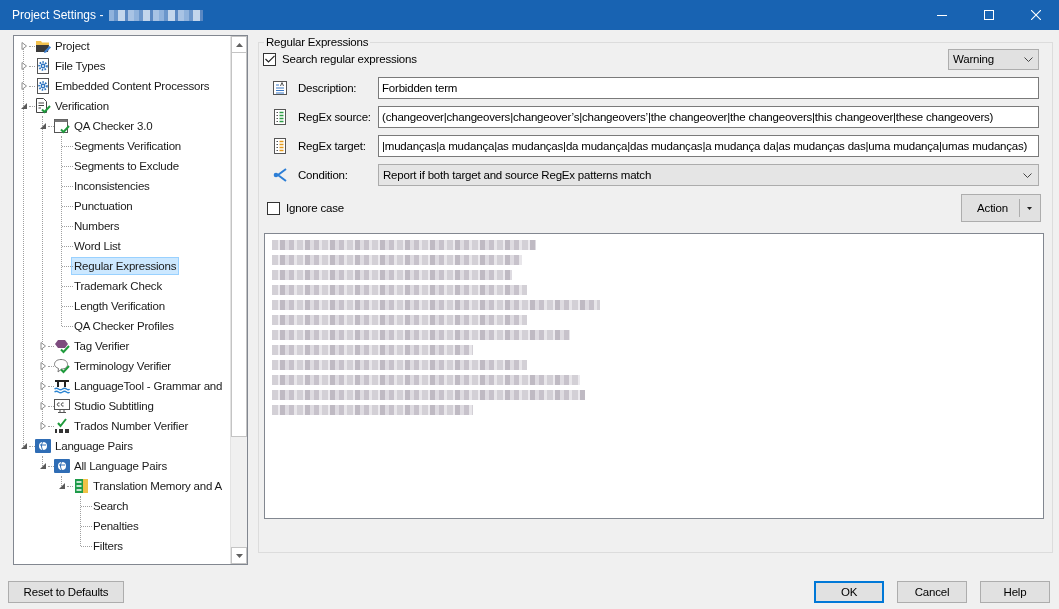 This screenshot has width=1059, height=609. What do you see at coordinates (97, 226) in the screenshot?
I see `tree-item: Numbers` at bounding box center [97, 226].